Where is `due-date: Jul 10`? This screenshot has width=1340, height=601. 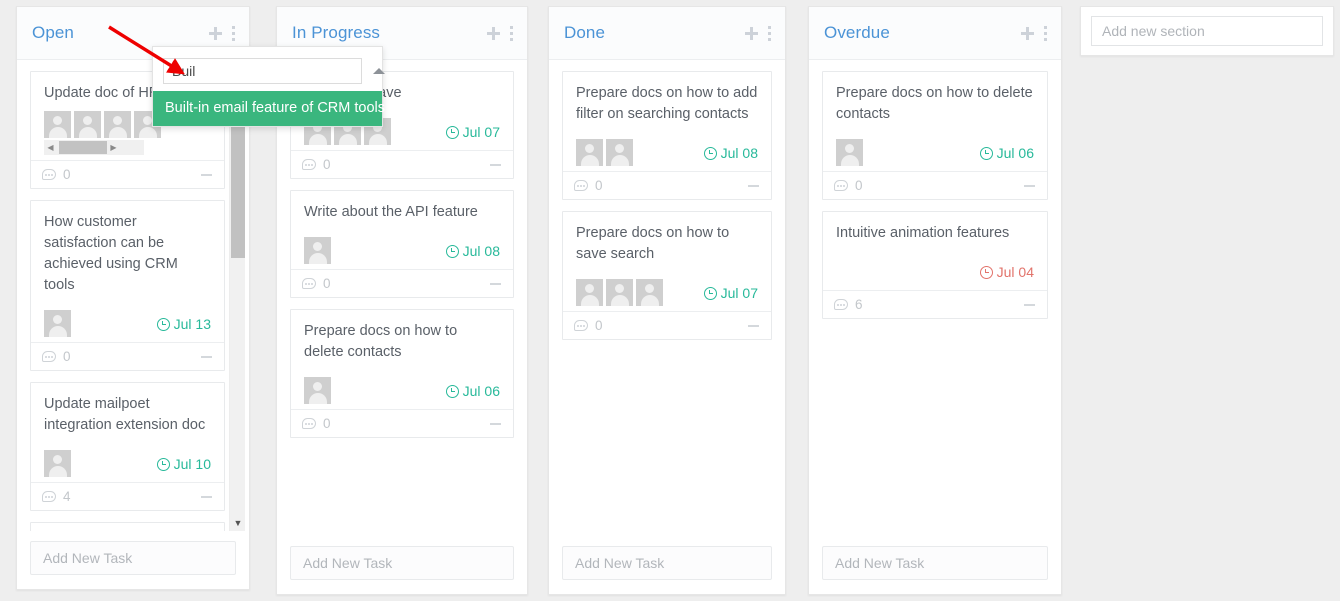 due-date: Jul 10 is located at coordinates (183, 466).